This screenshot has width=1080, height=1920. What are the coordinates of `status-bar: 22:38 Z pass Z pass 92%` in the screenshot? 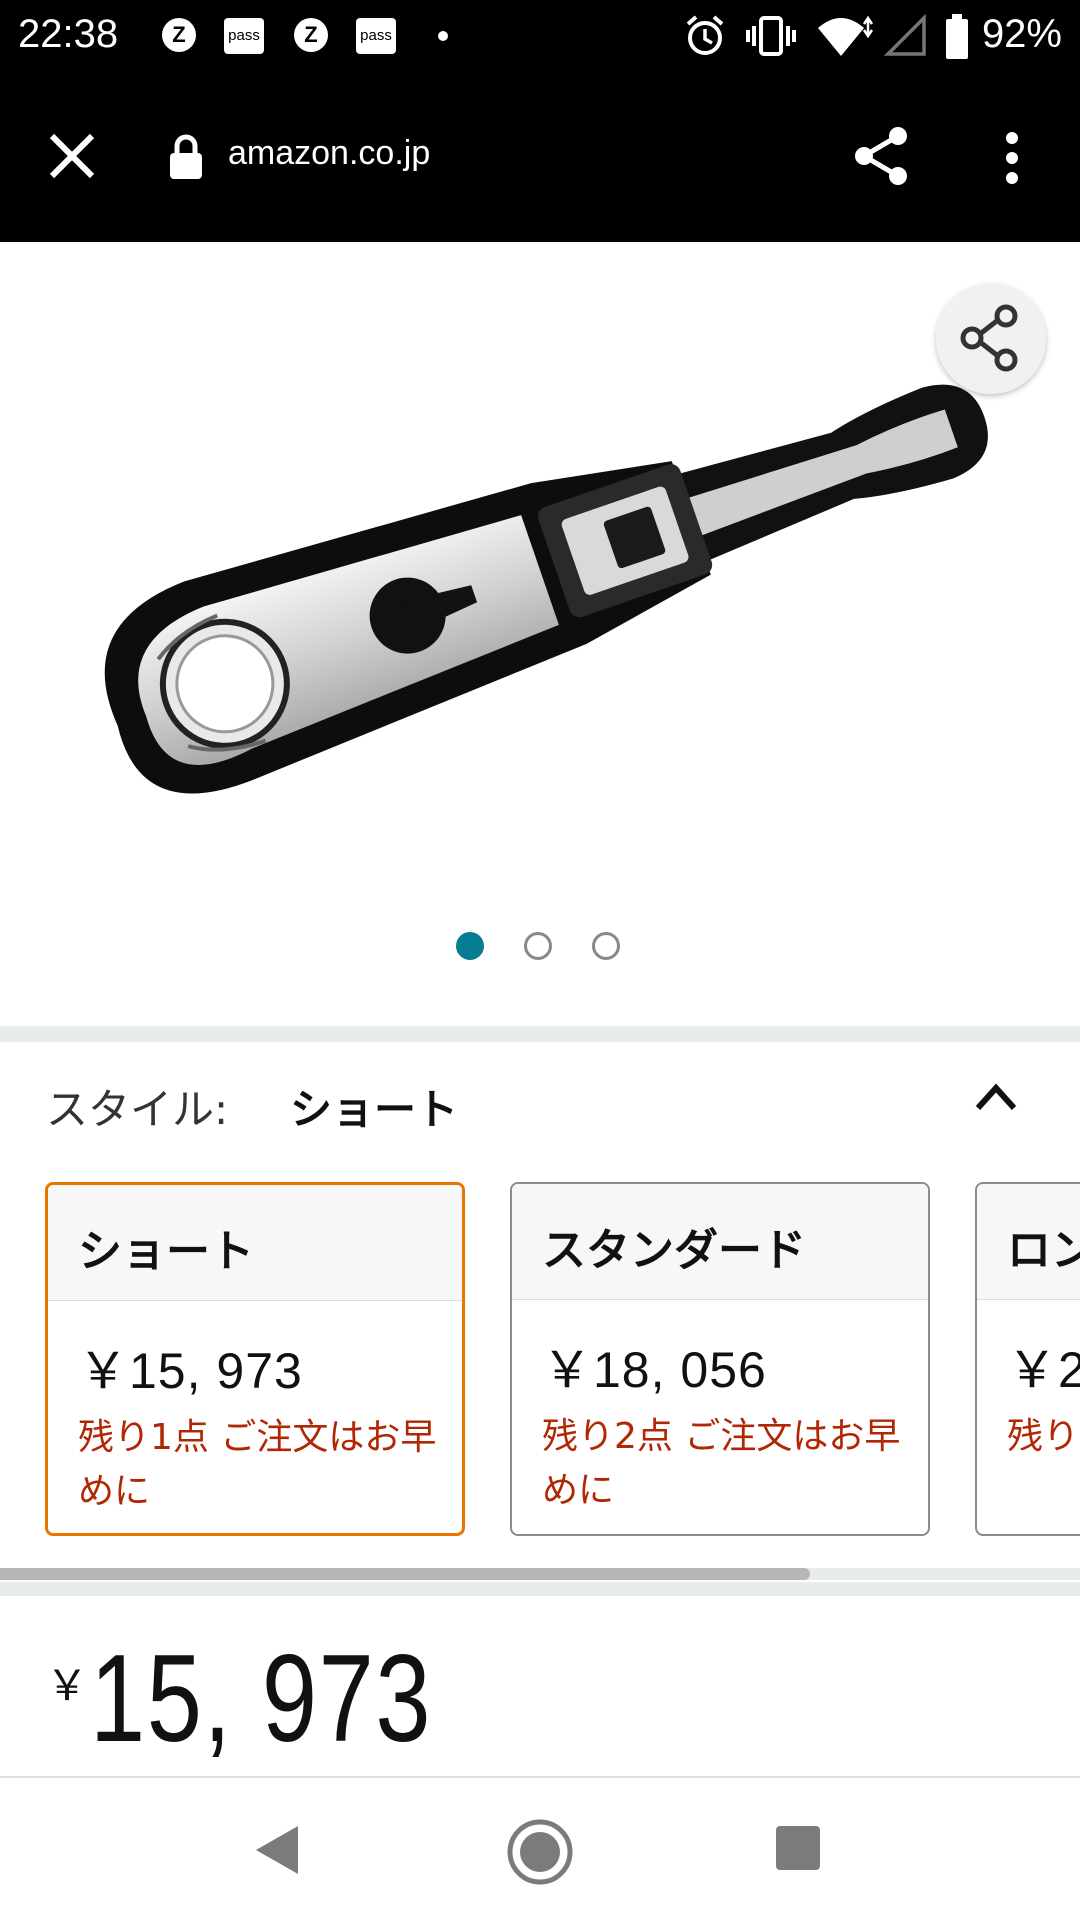 It's located at (540, 36).